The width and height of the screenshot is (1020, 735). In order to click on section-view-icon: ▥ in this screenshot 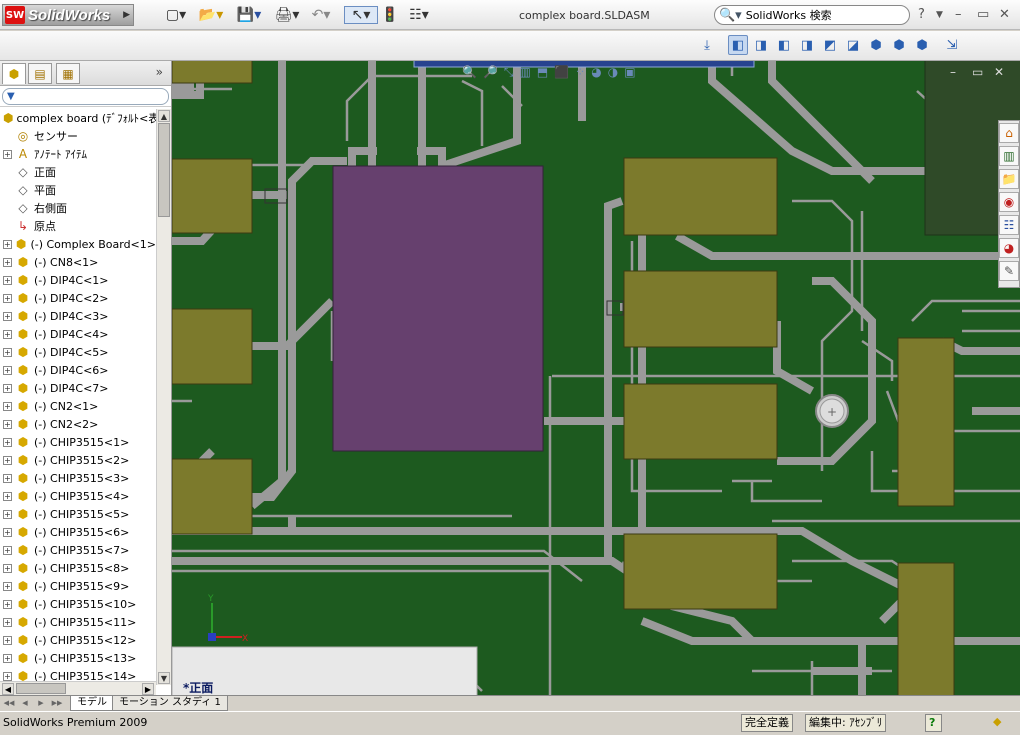, I will do `click(525, 74)`.